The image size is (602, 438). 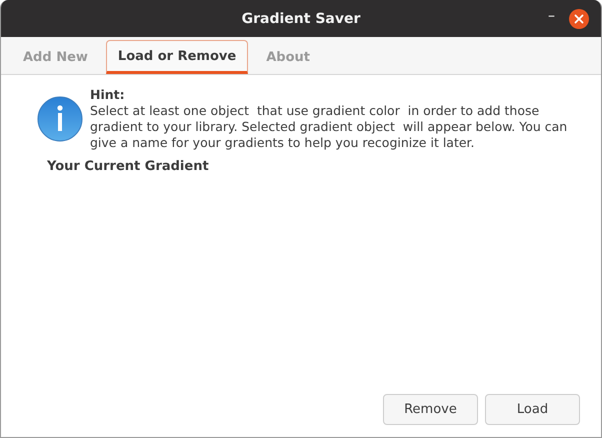 What do you see at coordinates (60, 119) in the screenshot?
I see `info-icon` at bounding box center [60, 119].